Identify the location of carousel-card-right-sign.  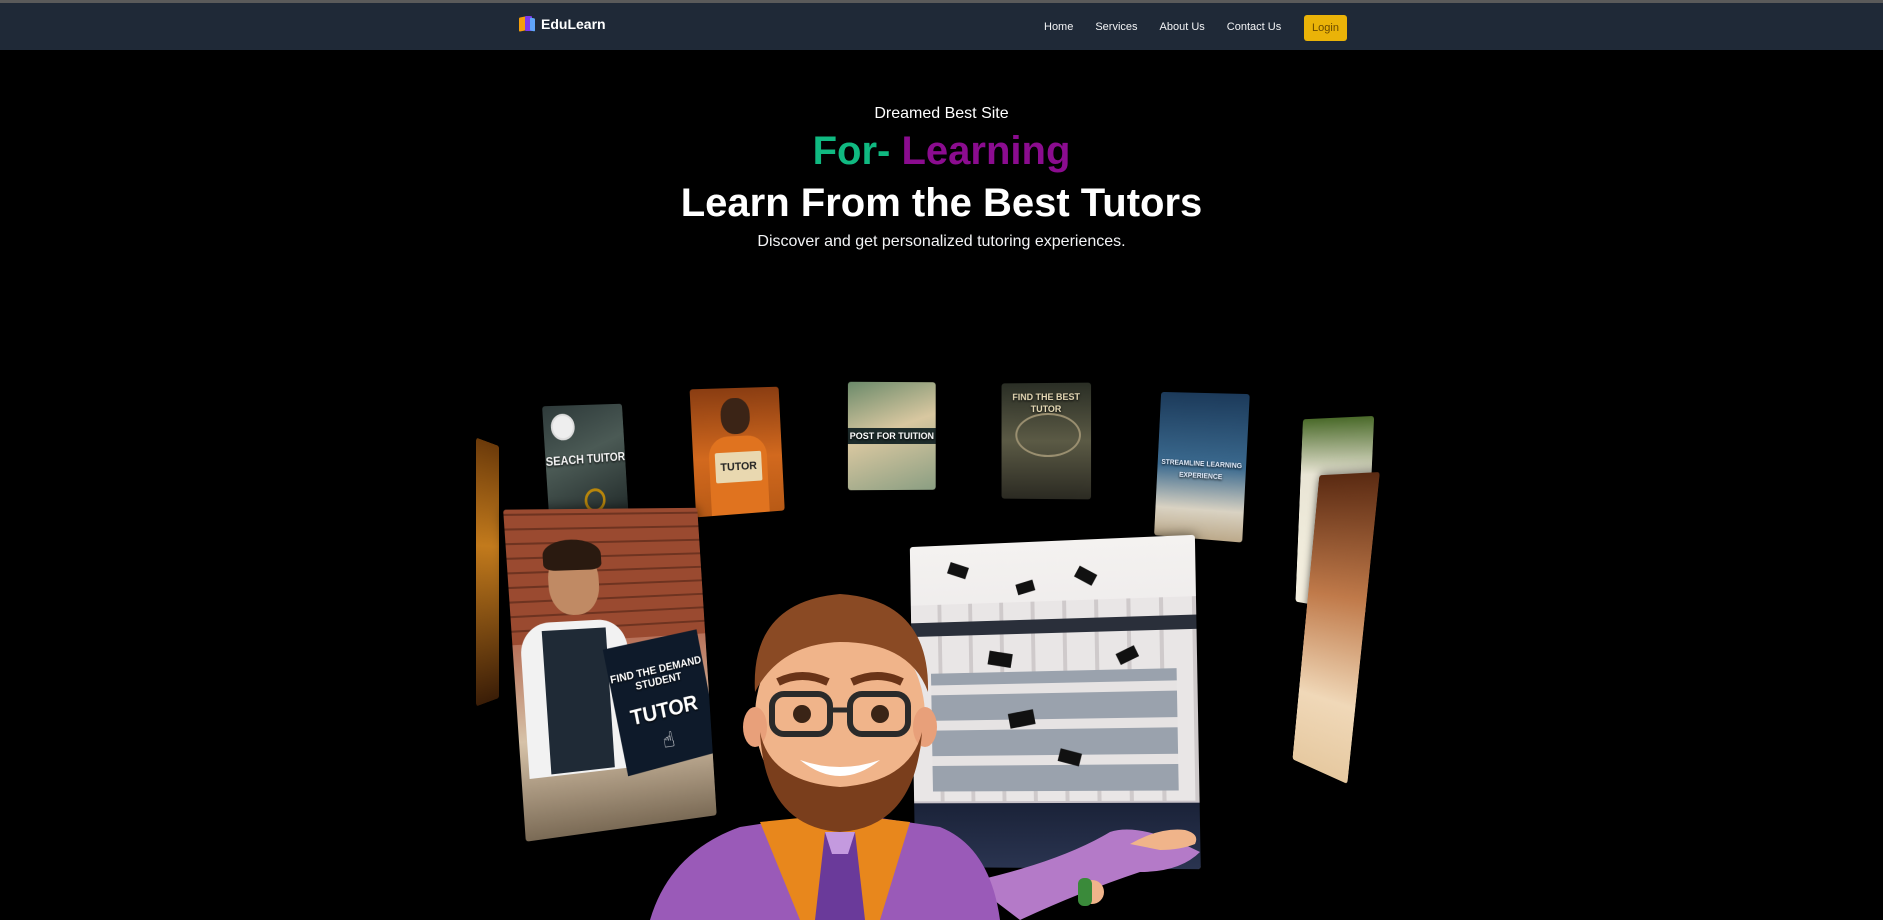
(1335, 514).